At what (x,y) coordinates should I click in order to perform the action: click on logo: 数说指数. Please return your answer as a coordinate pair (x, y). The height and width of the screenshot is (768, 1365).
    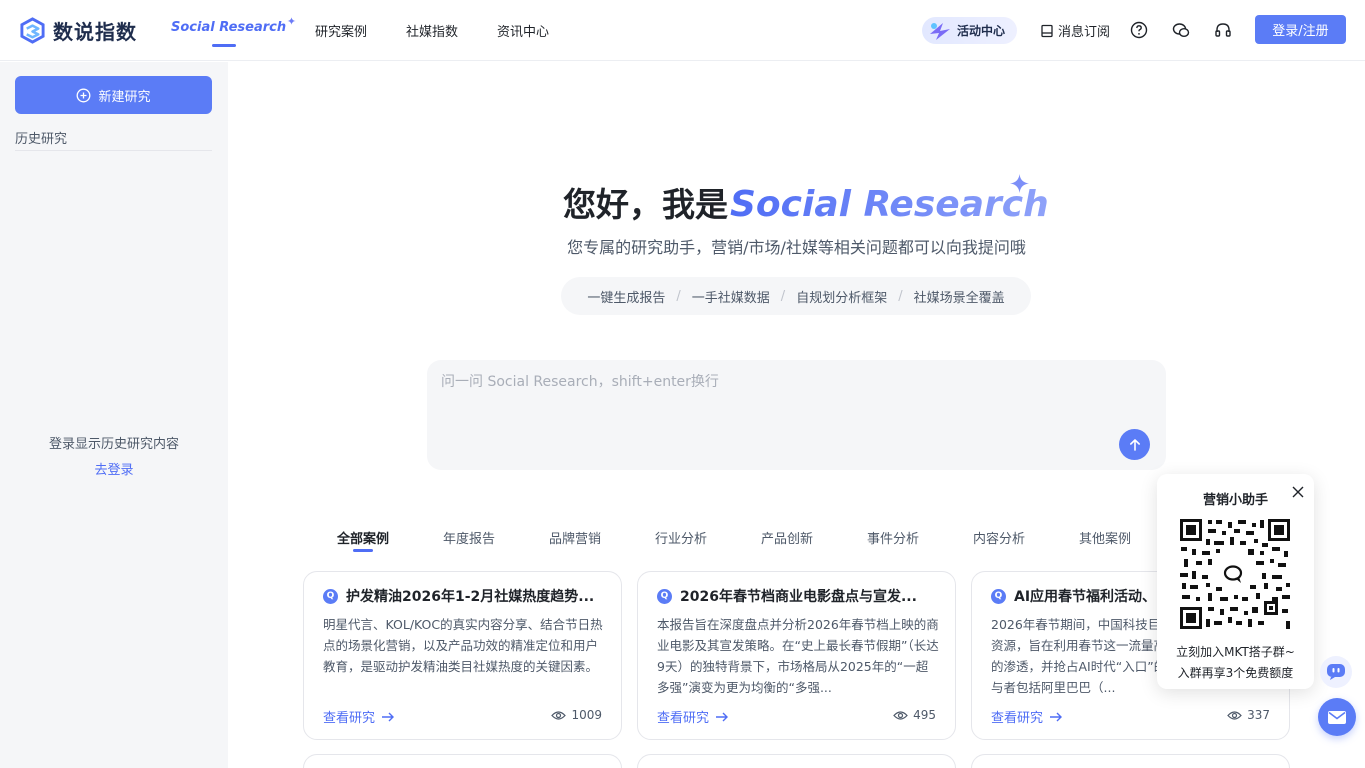
    Looking at the image, I should click on (78, 30).